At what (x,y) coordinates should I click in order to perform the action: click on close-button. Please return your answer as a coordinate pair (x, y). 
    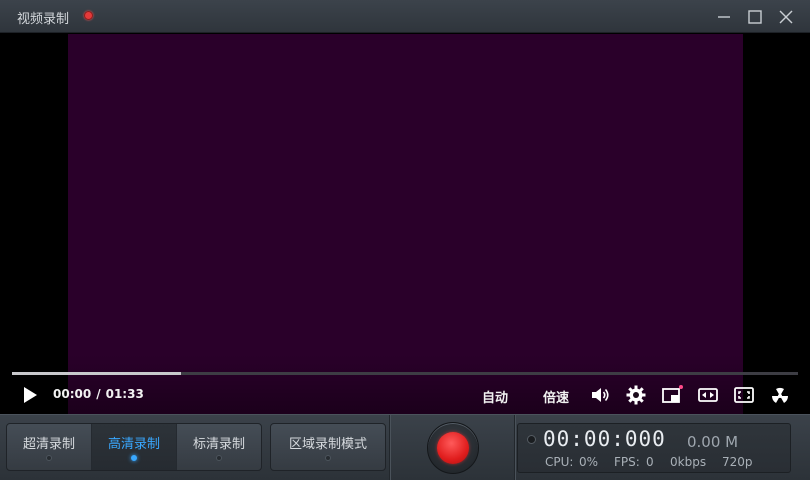
    Looking at the image, I should click on (786, 17).